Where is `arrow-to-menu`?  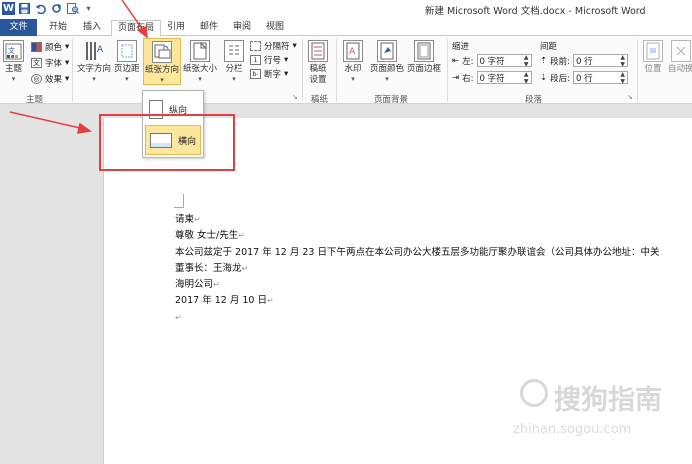
arrow-to-menu is located at coordinates (50, 122).